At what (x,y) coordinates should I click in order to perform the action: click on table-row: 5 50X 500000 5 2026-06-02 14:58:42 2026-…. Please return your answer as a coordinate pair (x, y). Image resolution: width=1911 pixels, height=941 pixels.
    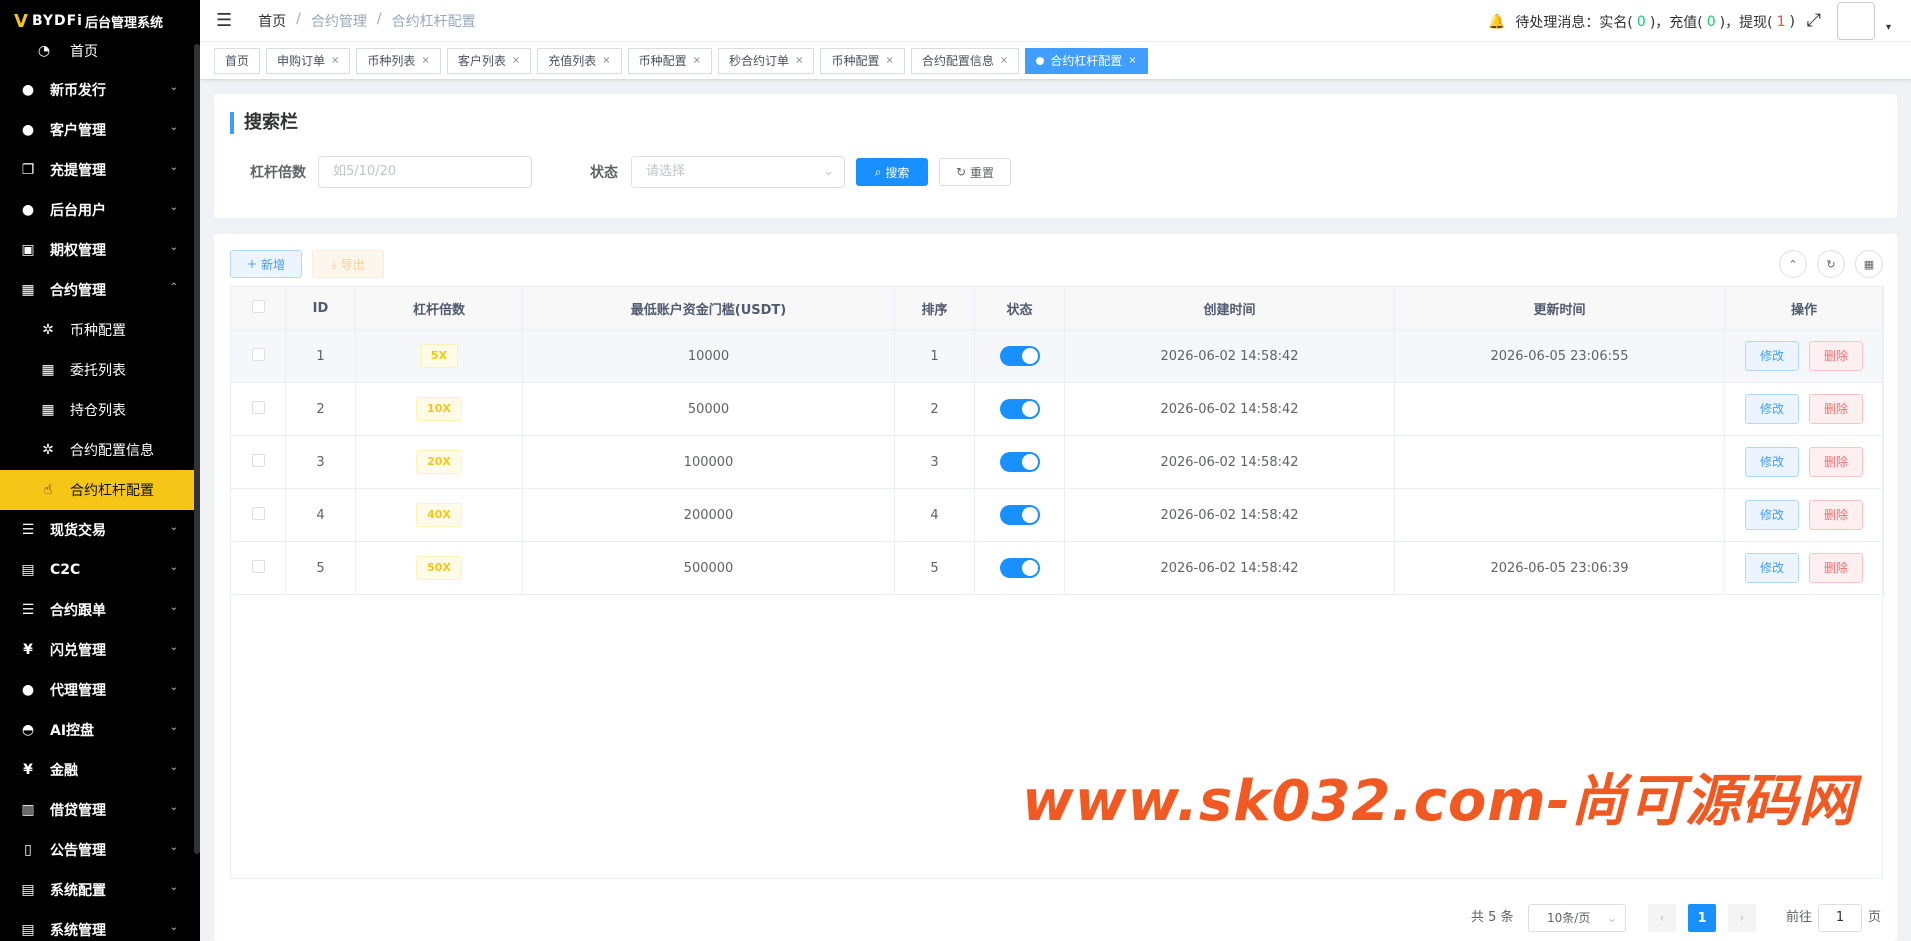
    Looking at the image, I should click on (1057, 568).